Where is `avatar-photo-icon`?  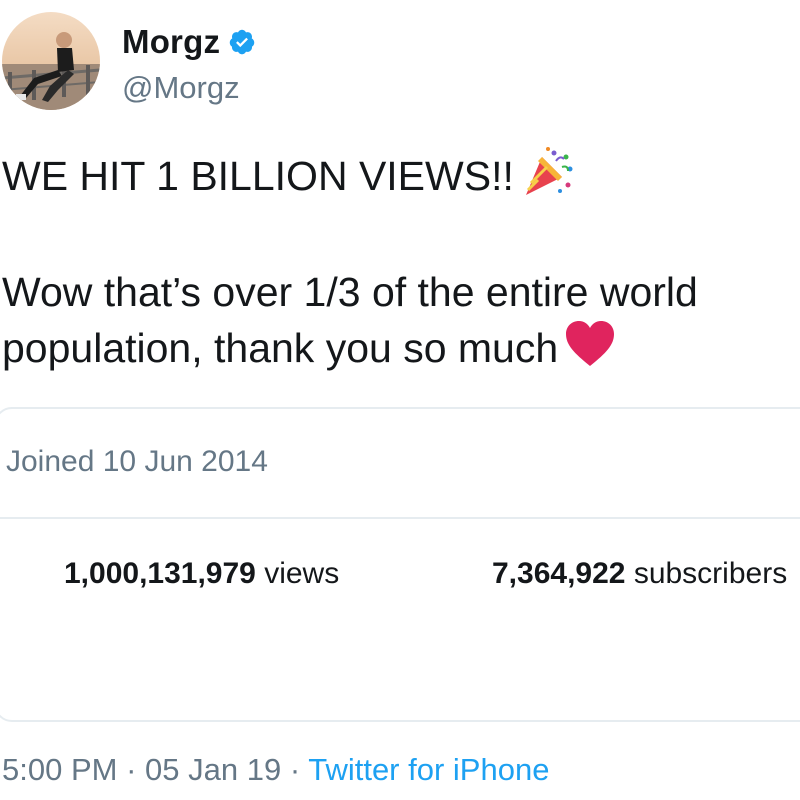
avatar-photo-icon is located at coordinates (51, 61).